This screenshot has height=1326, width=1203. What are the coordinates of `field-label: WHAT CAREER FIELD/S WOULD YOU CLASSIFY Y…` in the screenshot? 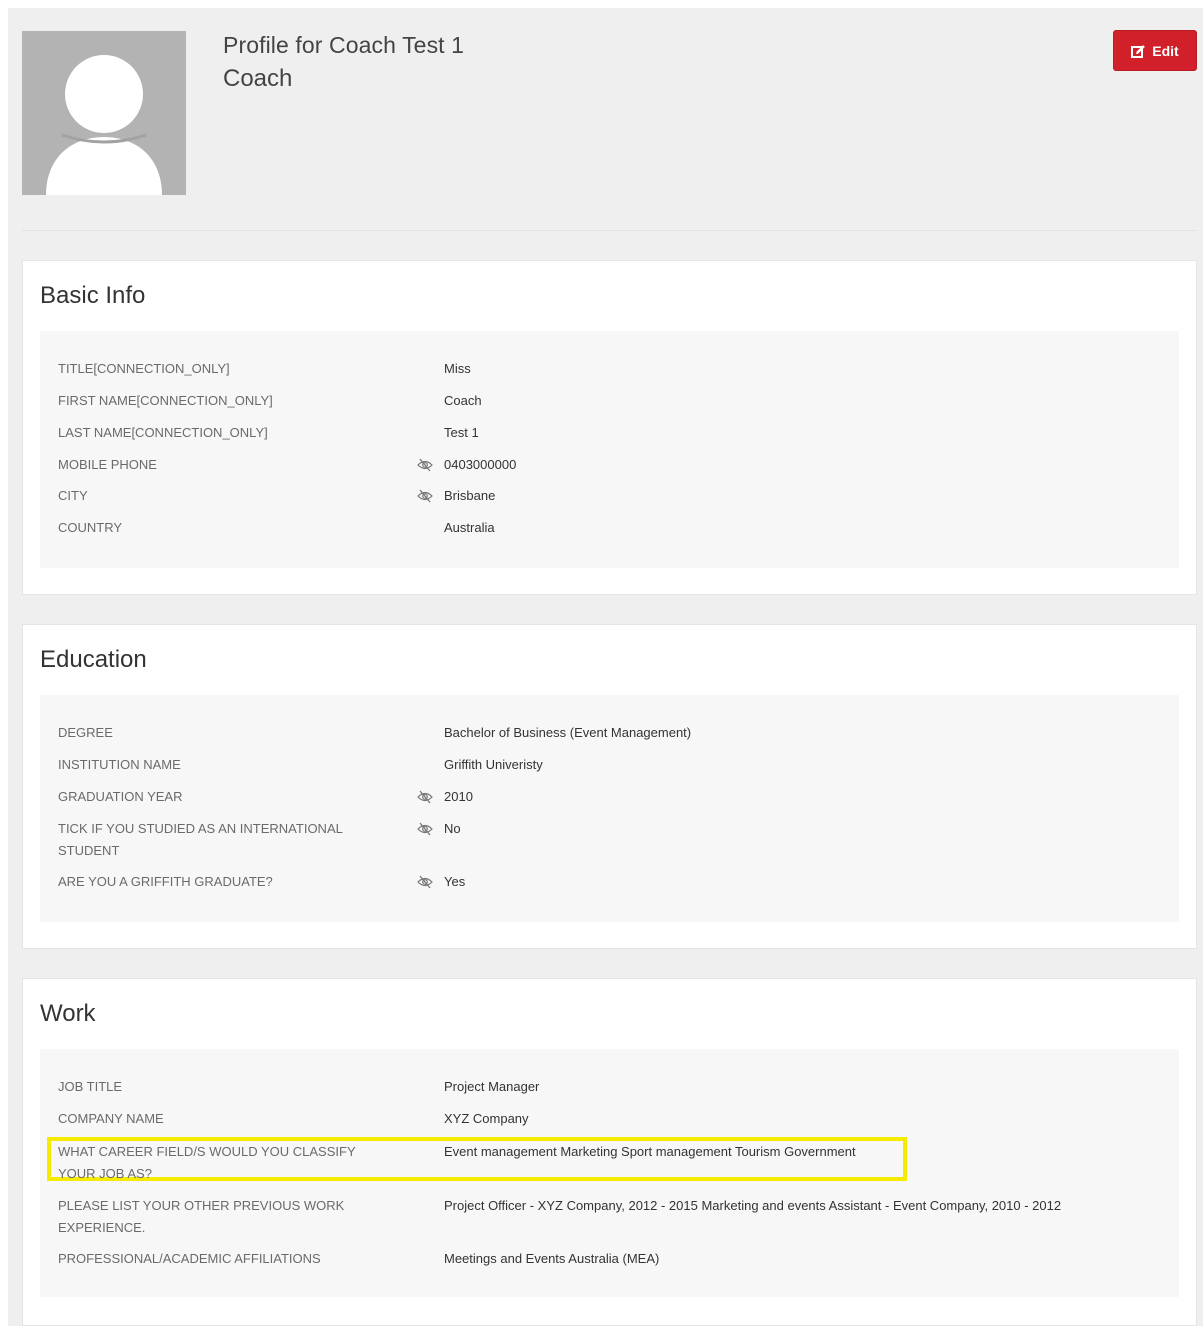 It's located at (228, 1163).